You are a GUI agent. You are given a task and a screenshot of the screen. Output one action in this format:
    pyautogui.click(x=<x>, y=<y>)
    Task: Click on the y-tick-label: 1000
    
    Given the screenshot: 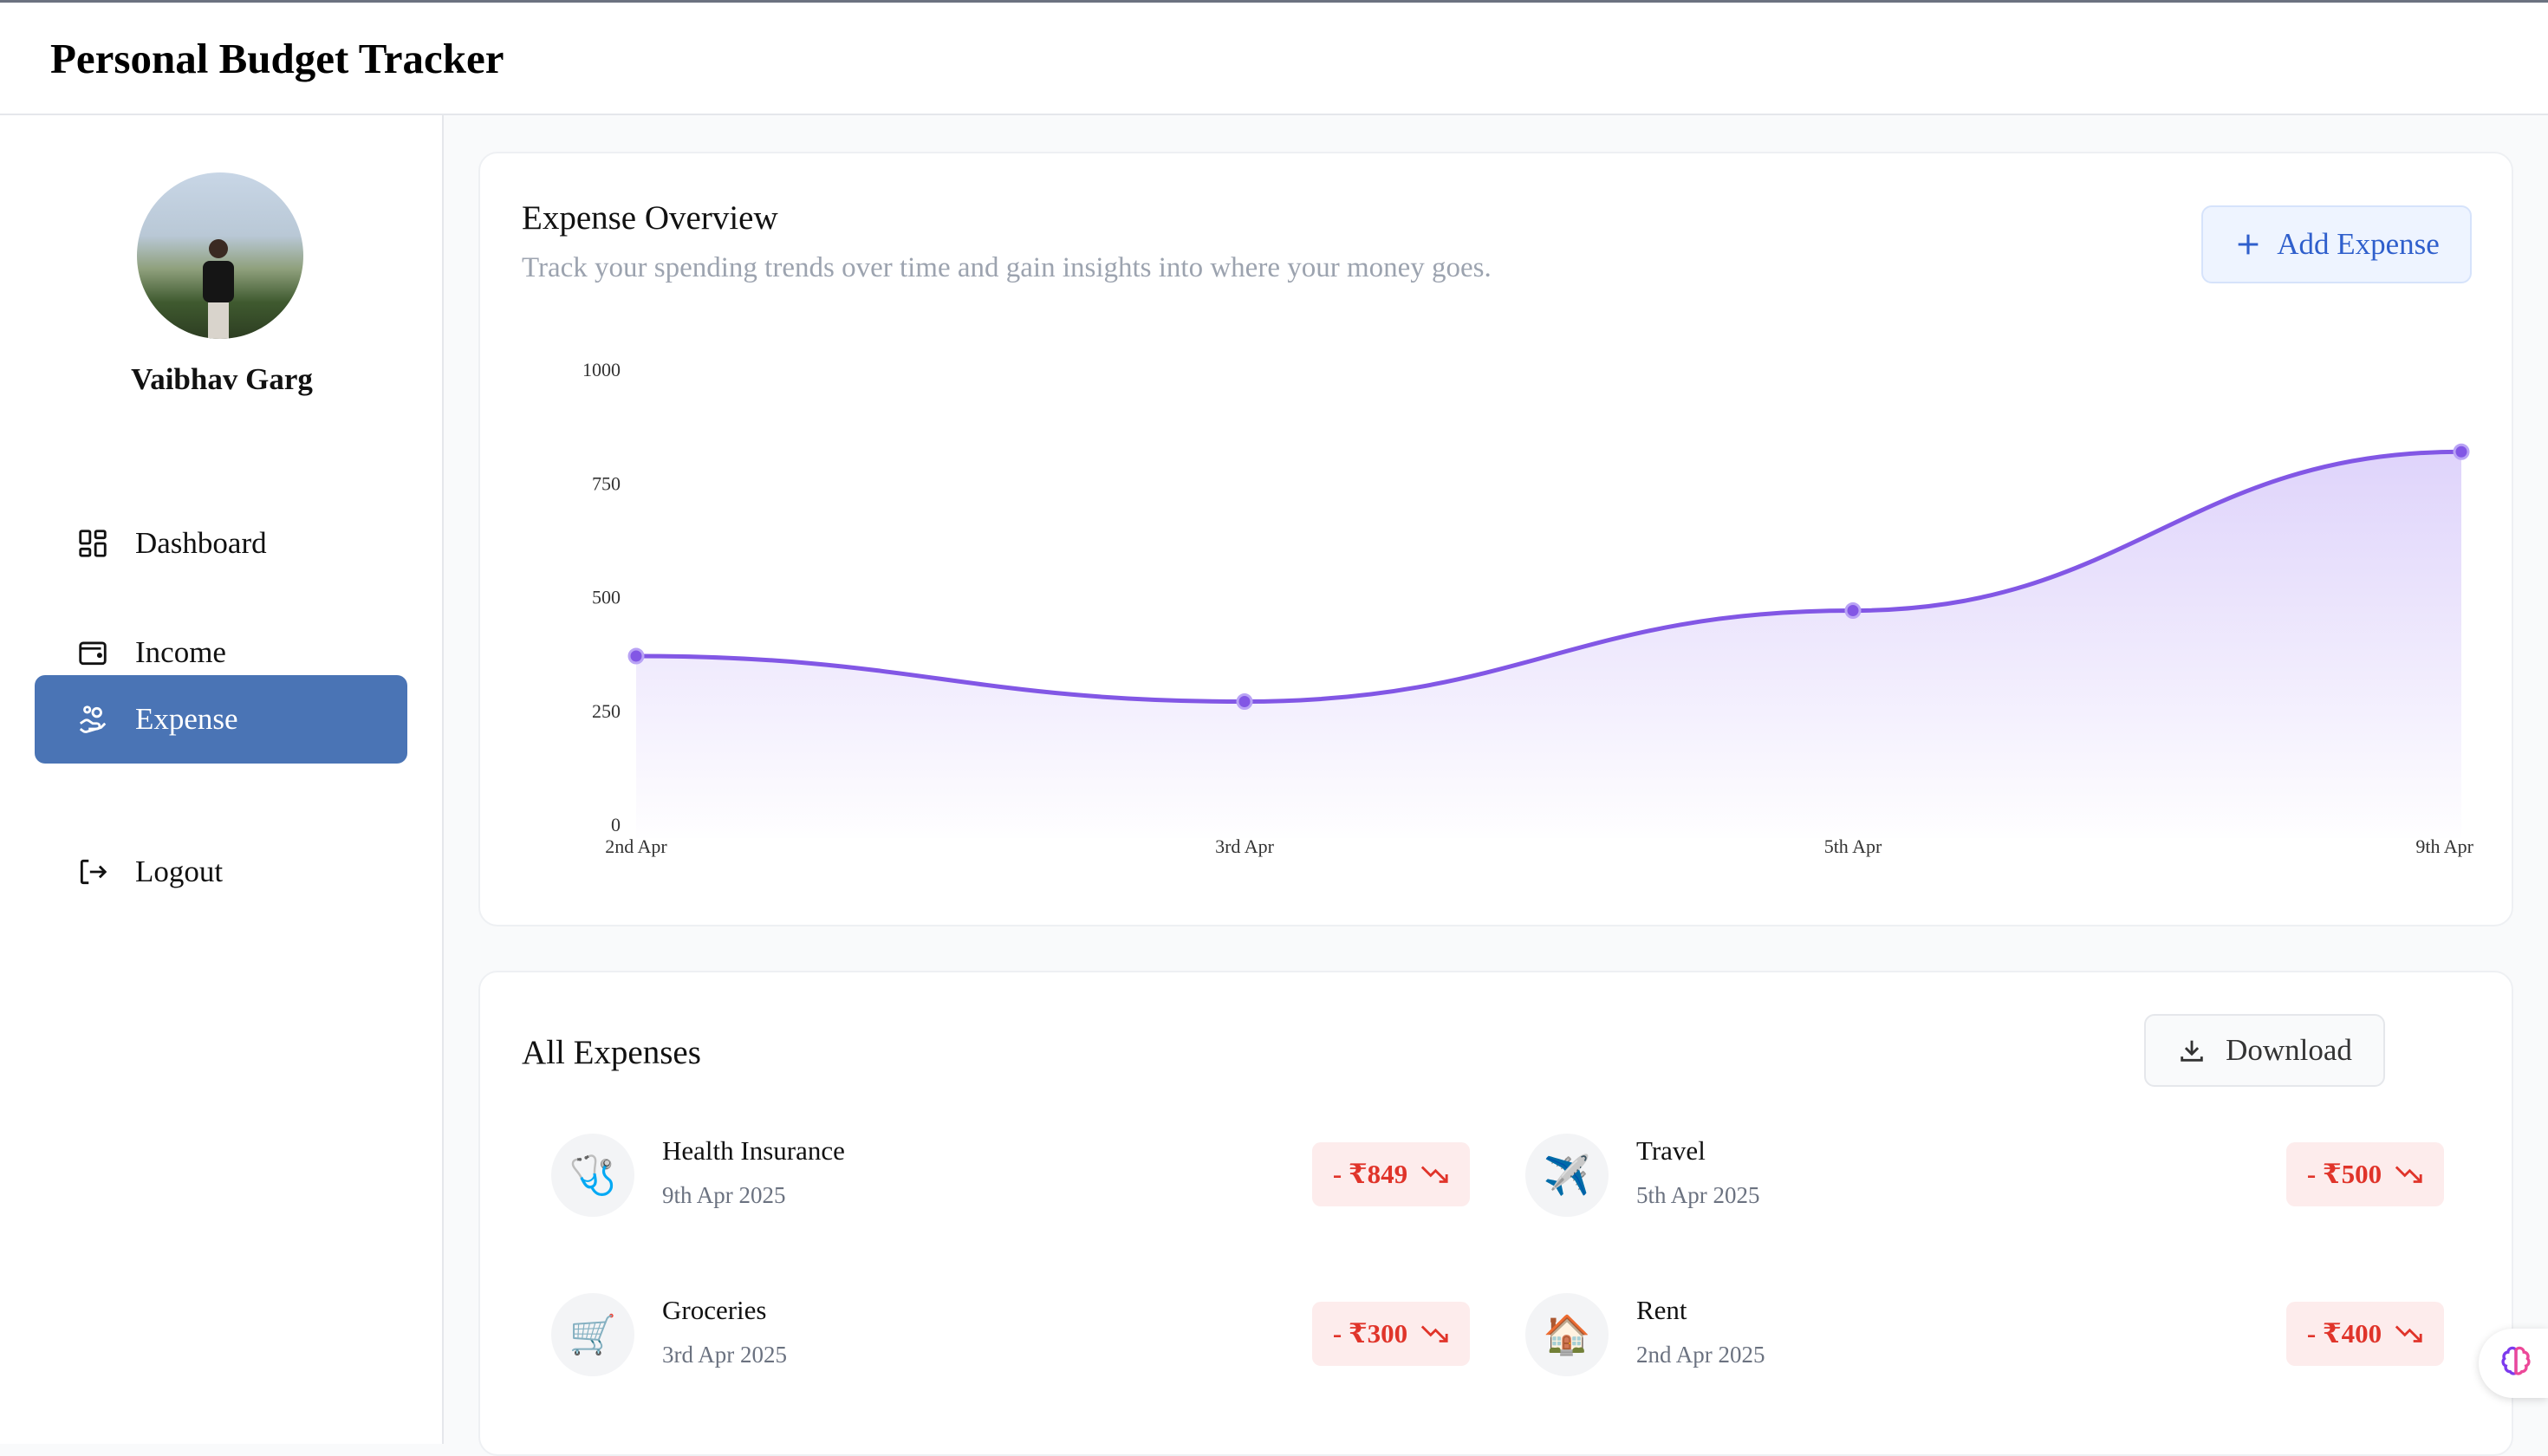 What is the action you would take?
    pyautogui.click(x=601, y=369)
    